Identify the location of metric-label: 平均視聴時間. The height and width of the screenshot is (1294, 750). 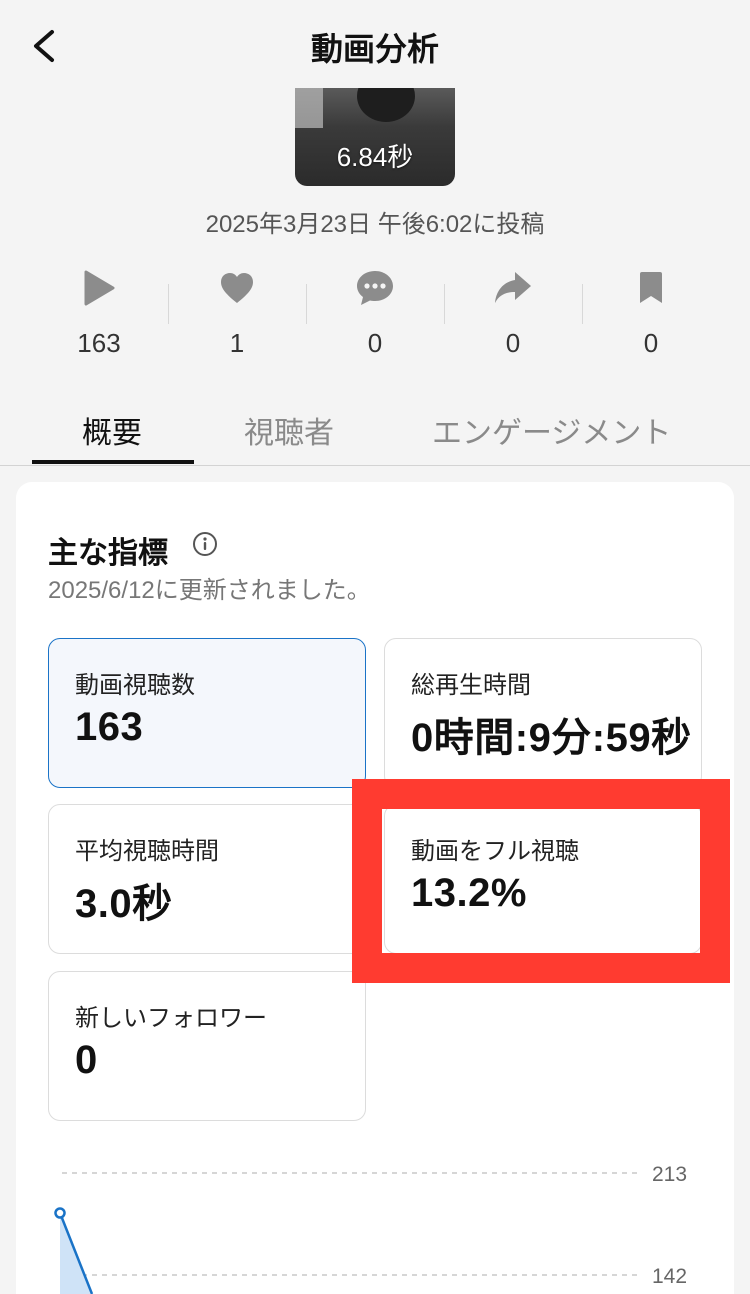
(147, 851).